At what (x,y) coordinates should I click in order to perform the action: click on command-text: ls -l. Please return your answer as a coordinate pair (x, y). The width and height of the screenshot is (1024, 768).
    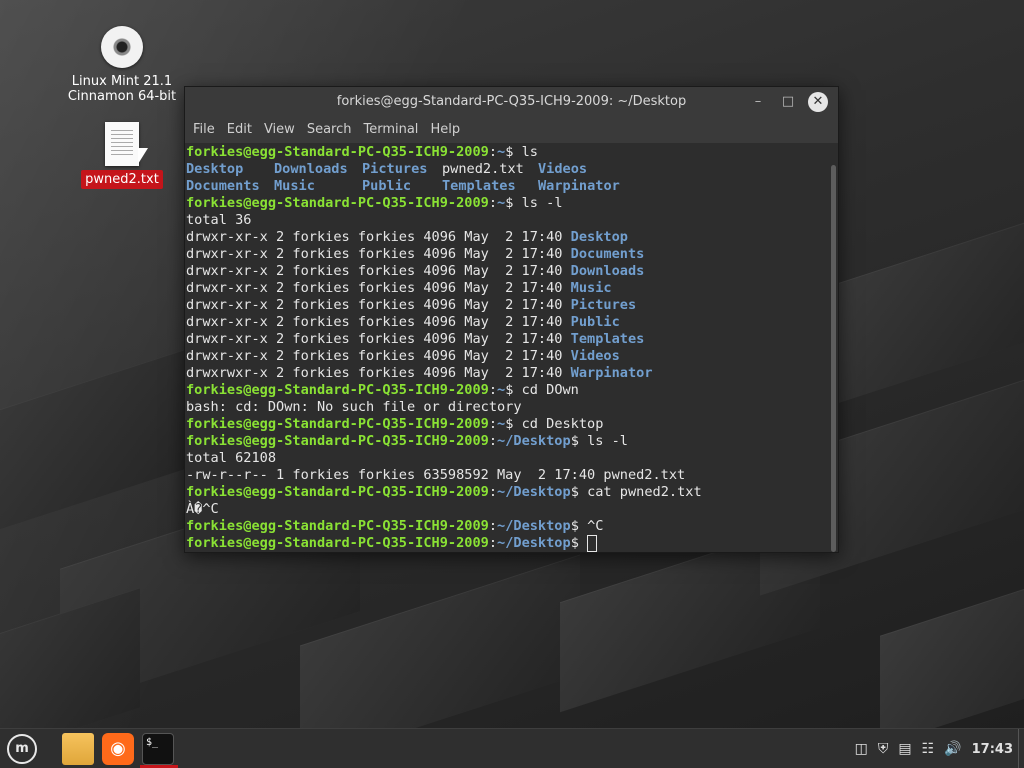
    Looking at the image, I should click on (607, 441).